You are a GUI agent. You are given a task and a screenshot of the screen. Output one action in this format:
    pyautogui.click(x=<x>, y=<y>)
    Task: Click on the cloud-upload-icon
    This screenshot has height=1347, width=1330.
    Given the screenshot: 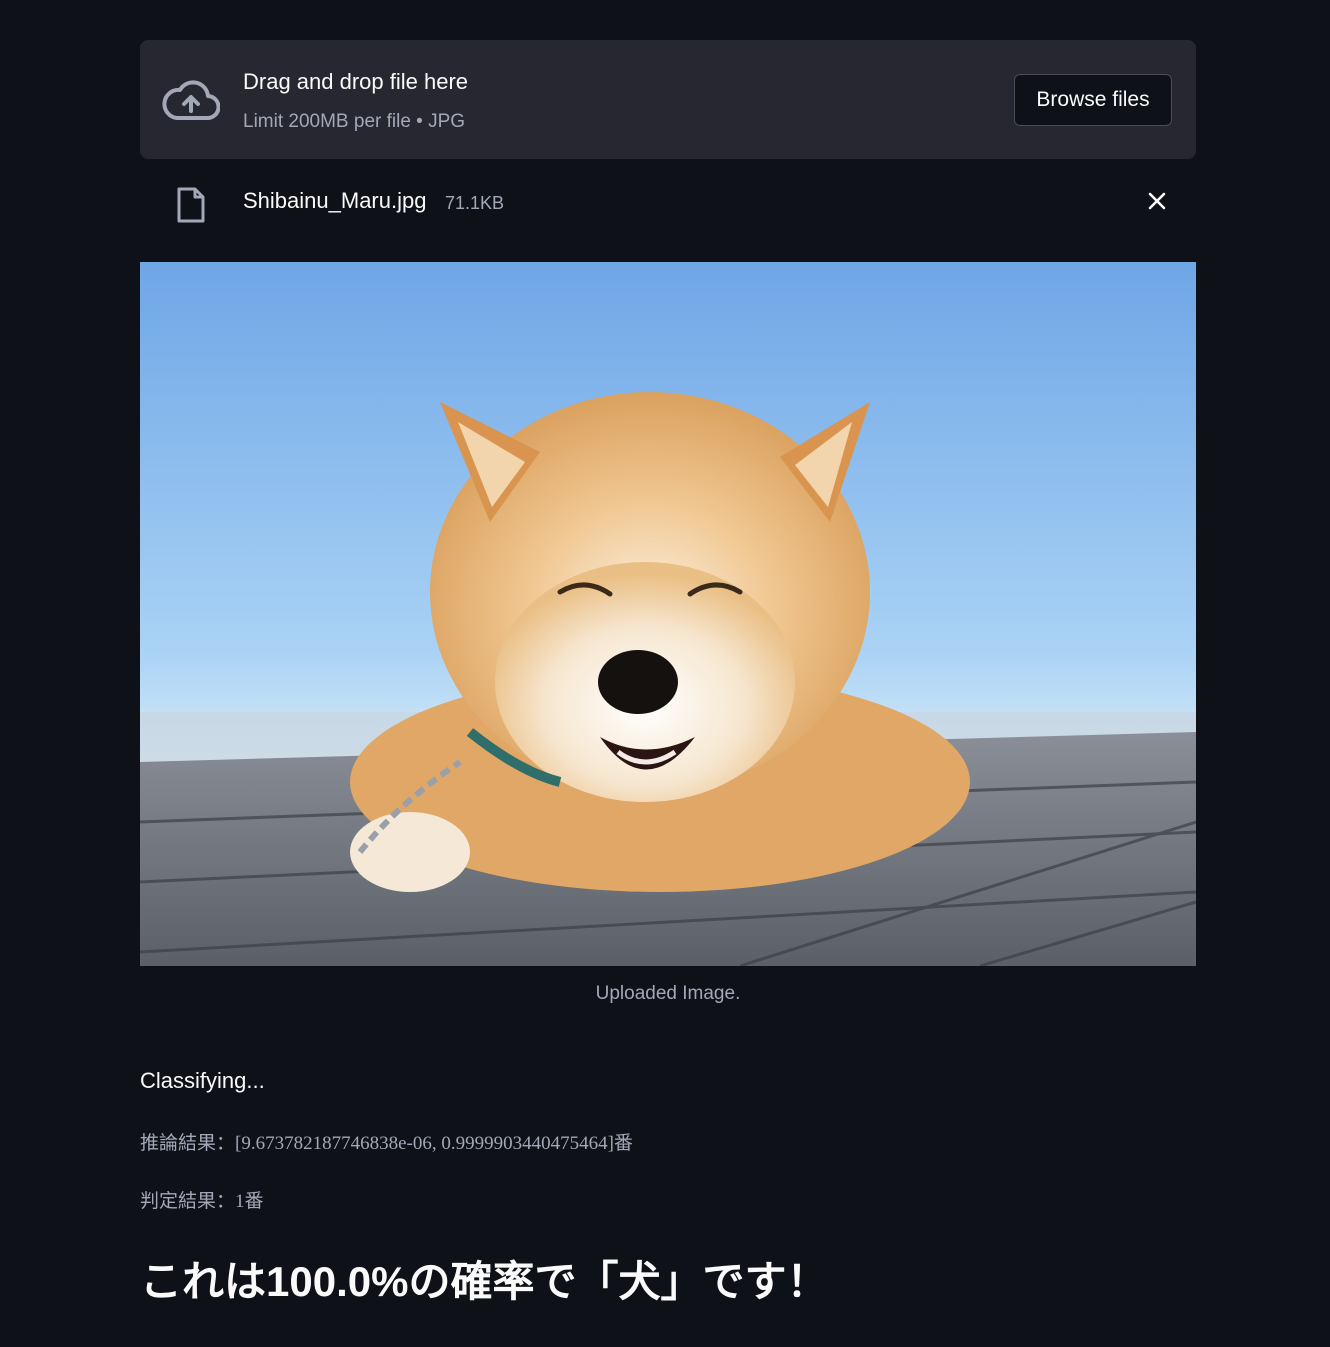 What is the action you would take?
    pyautogui.click(x=191, y=100)
    